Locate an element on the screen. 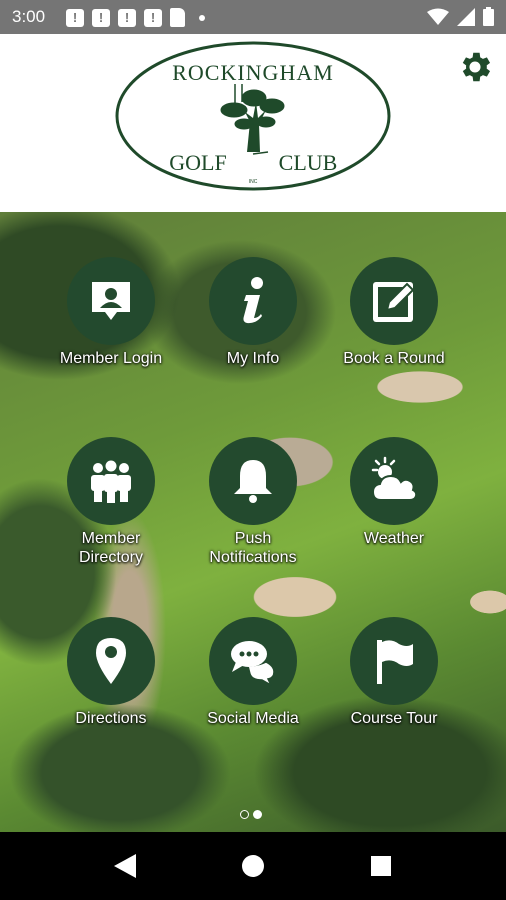  page-indicator is located at coordinates (251, 814).